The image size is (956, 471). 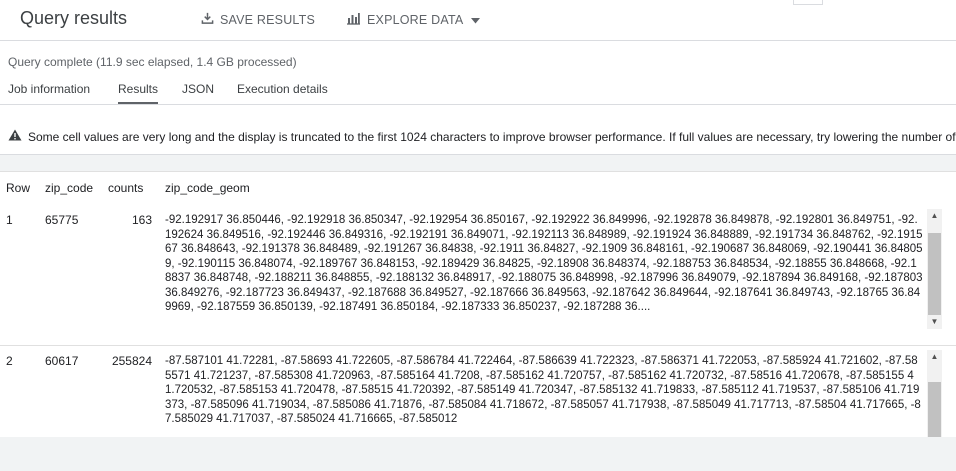 I want to click on tab-results: Results, so click(x=138, y=93).